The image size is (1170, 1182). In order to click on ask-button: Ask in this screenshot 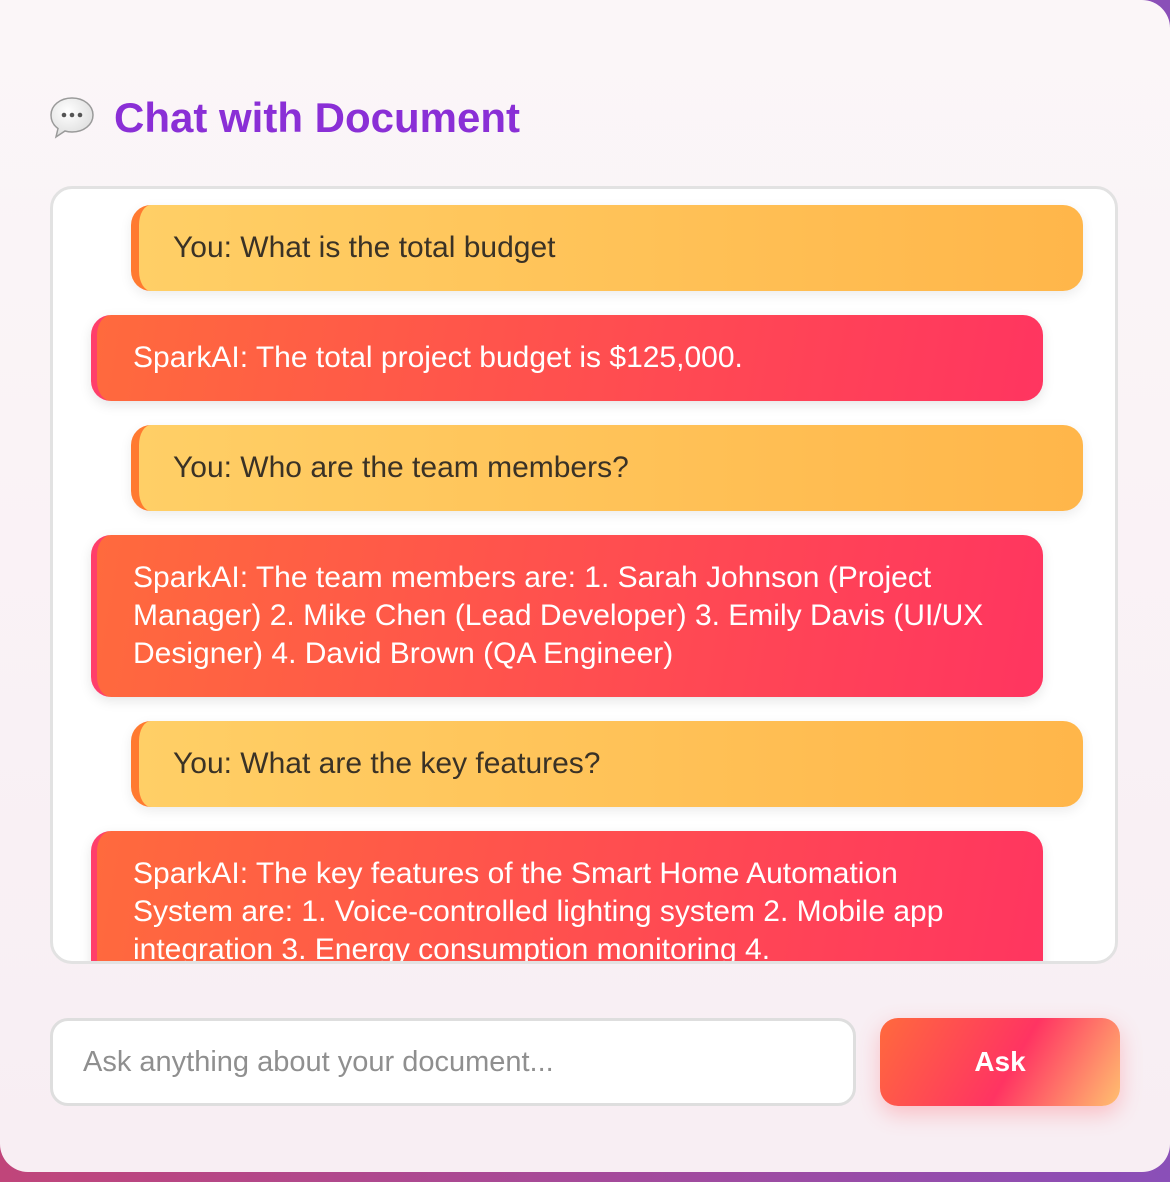, I will do `click(1000, 1062)`.